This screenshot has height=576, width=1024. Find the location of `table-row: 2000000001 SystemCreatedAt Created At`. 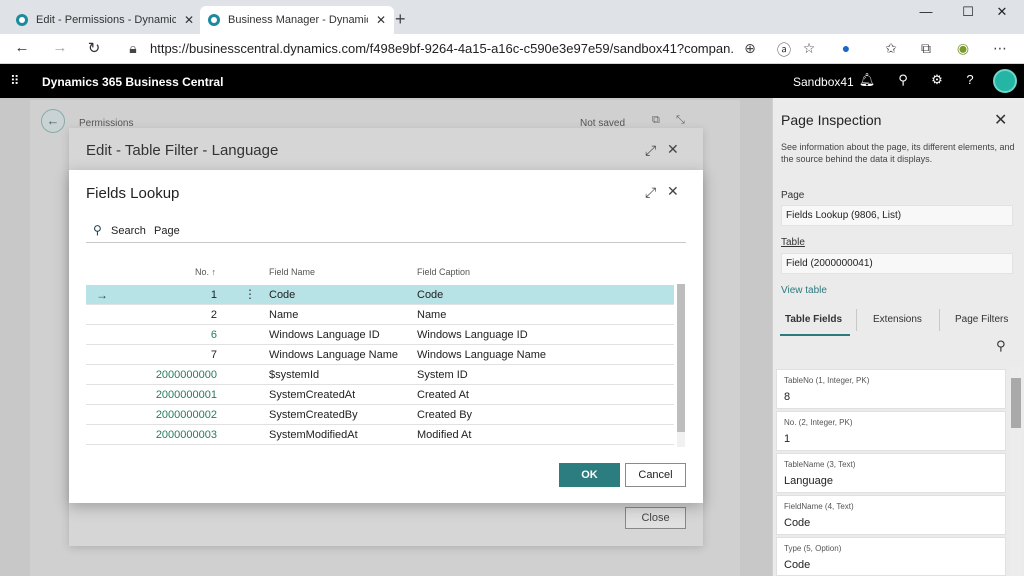

table-row: 2000000001 SystemCreatedAt Created At is located at coordinates (380, 395).